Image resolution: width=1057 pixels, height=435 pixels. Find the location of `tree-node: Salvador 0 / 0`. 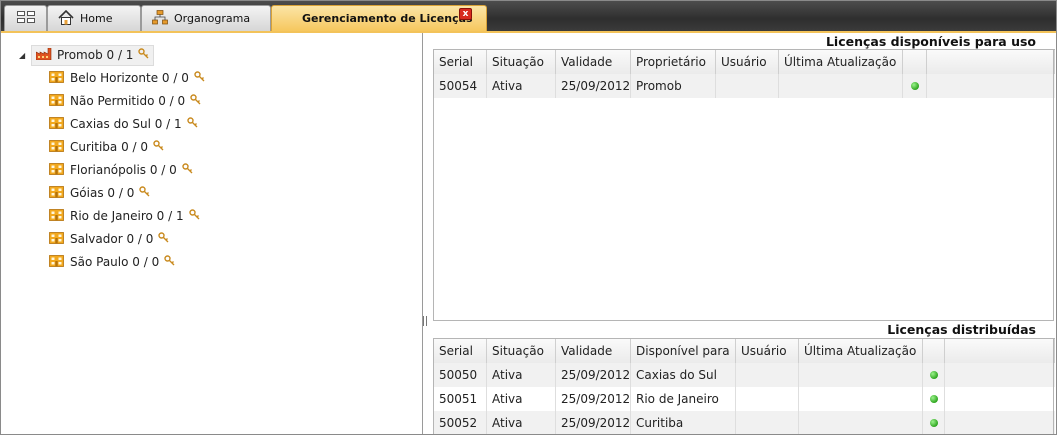

tree-node: Salvador 0 / 0 is located at coordinates (109, 239).